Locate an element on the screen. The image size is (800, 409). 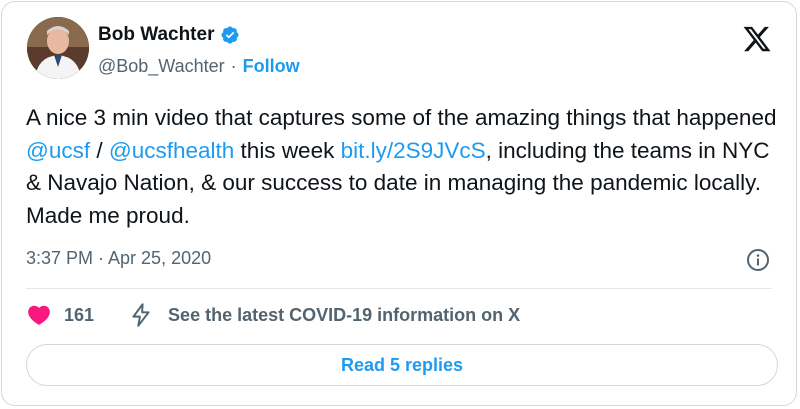
verified-badge-icon is located at coordinates (230, 35).